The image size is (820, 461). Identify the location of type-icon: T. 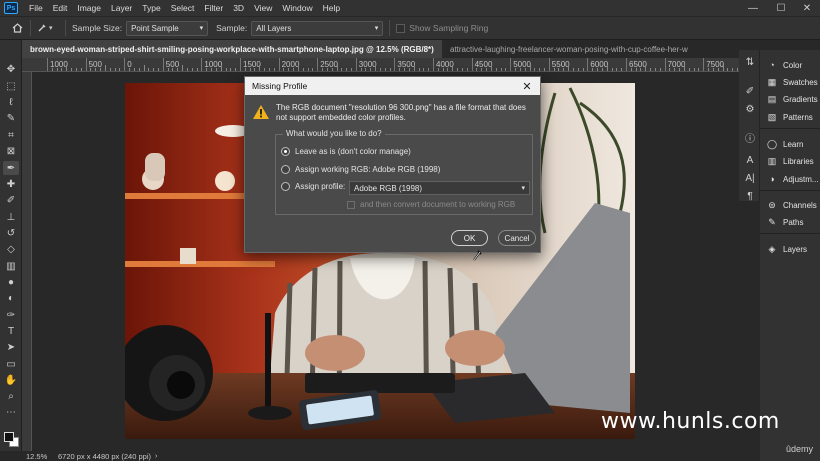
(11, 331).